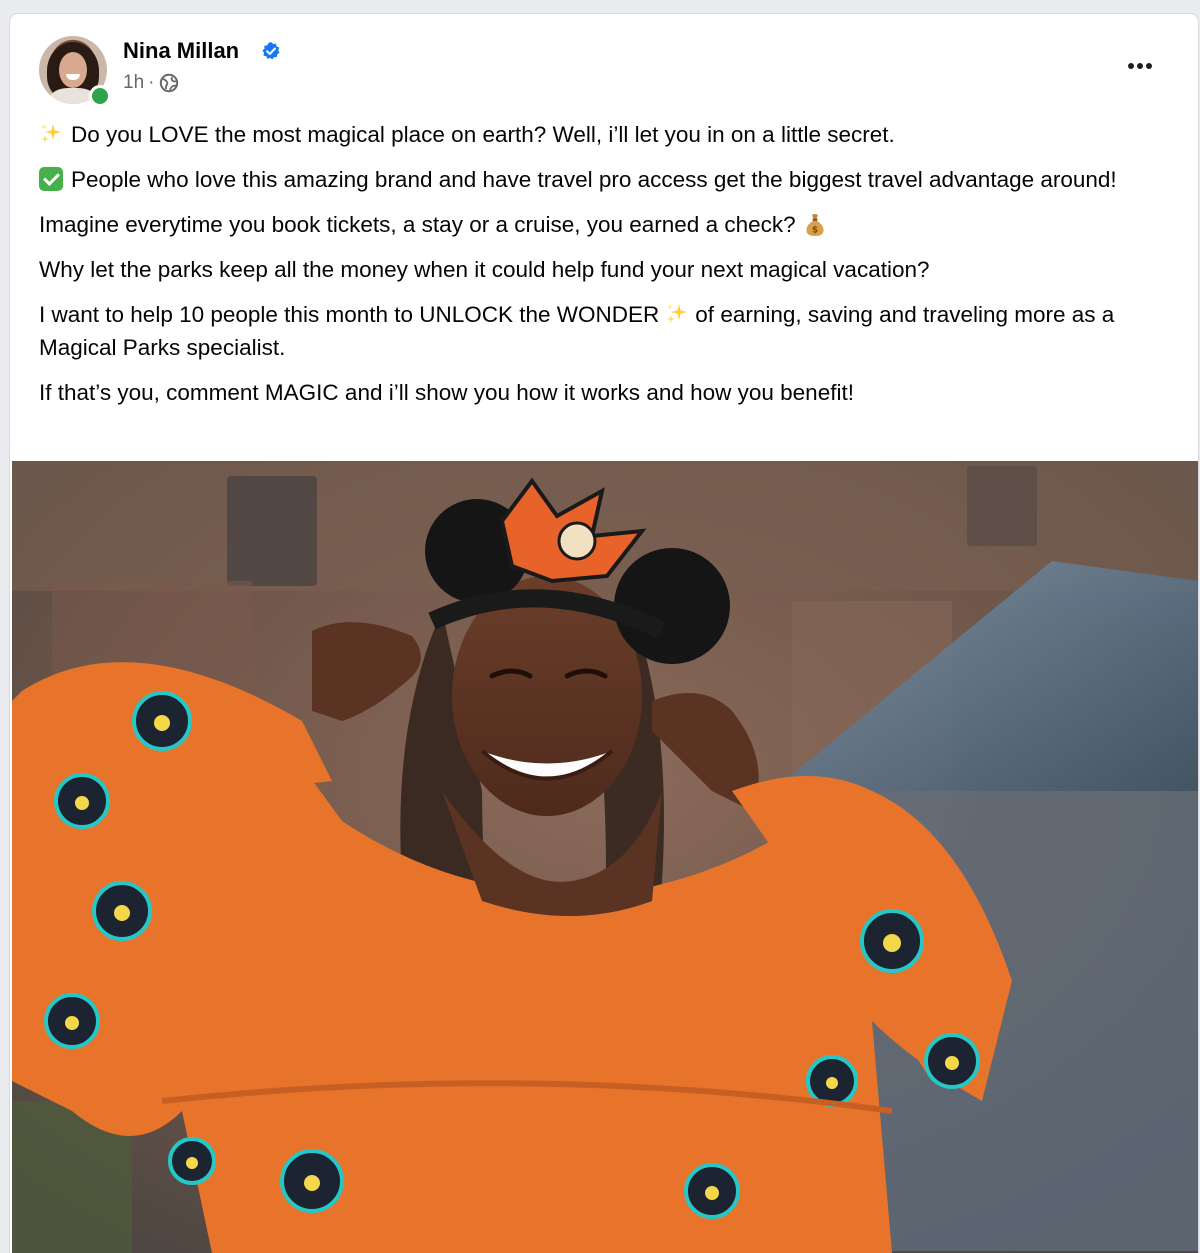 The height and width of the screenshot is (1253, 1200). Describe the element at coordinates (169, 83) in the screenshot. I see `globe-icon` at that location.